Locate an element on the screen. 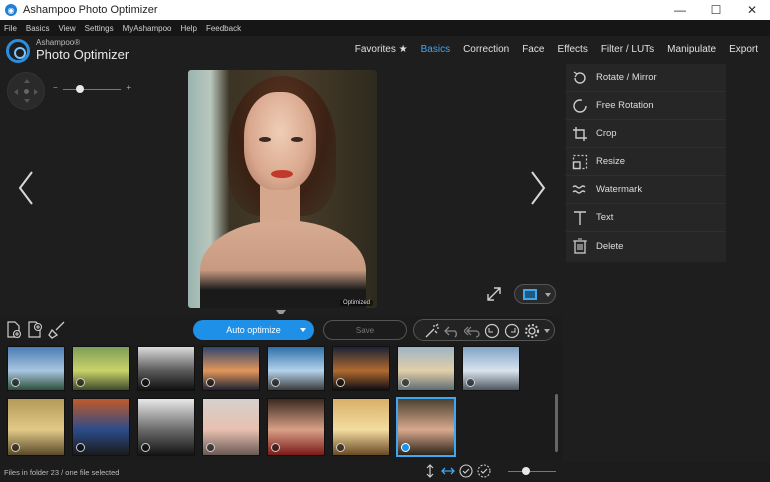 The image size is (770, 482). thumbnail-portrait-selected is located at coordinates (426, 427).